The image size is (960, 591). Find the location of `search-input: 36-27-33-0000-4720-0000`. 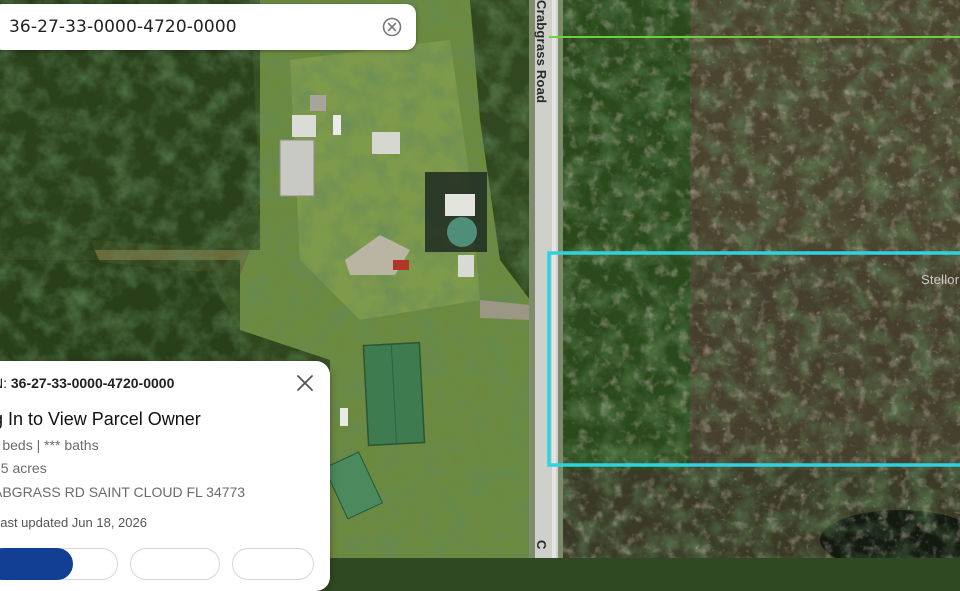

search-input: 36-27-33-0000-4720-0000 is located at coordinates (123, 27).